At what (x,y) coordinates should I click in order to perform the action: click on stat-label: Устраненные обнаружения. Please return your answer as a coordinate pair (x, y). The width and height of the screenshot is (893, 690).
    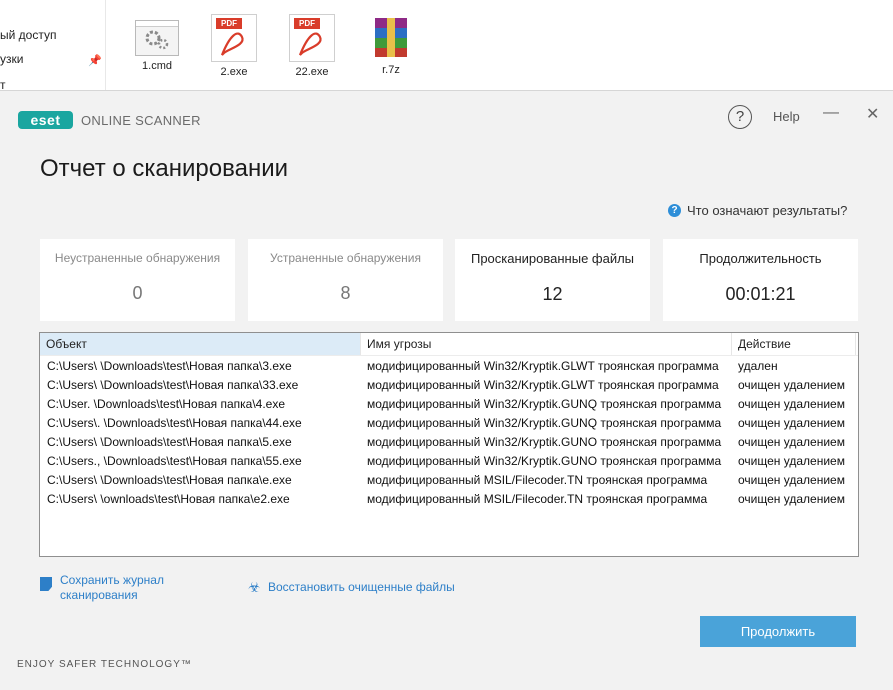
    Looking at the image, I should click on (345, 258).